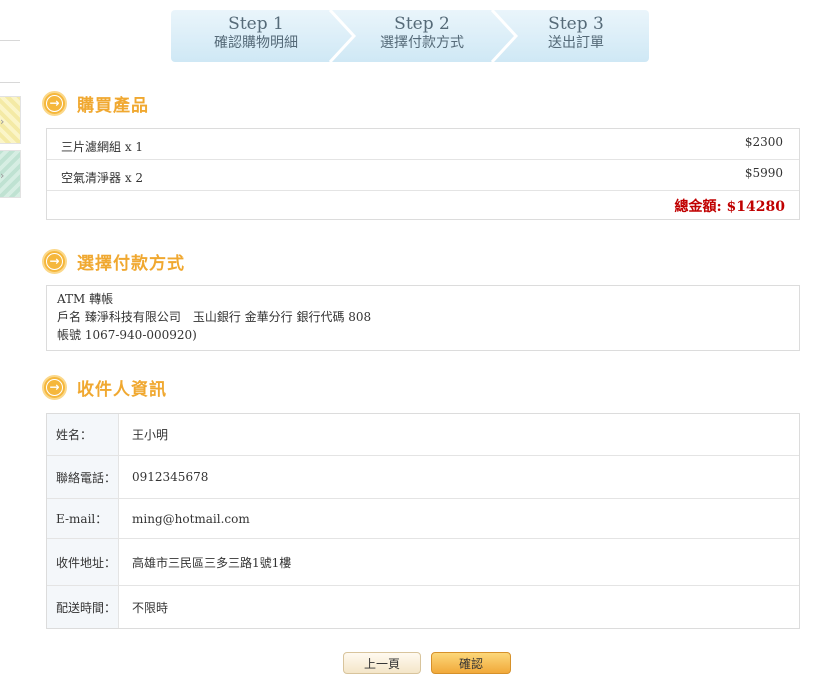  I want to click on step-label: 選擇付款方式, so click(422, 43).